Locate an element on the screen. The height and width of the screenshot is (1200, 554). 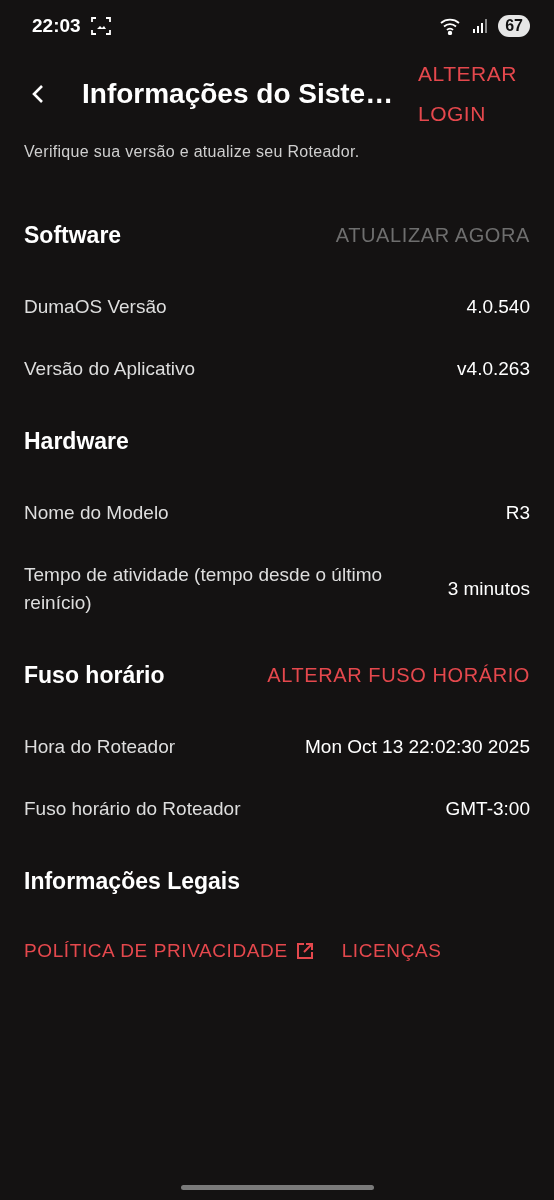
section-title: Informações Legais is located at coordinates (133, 881).